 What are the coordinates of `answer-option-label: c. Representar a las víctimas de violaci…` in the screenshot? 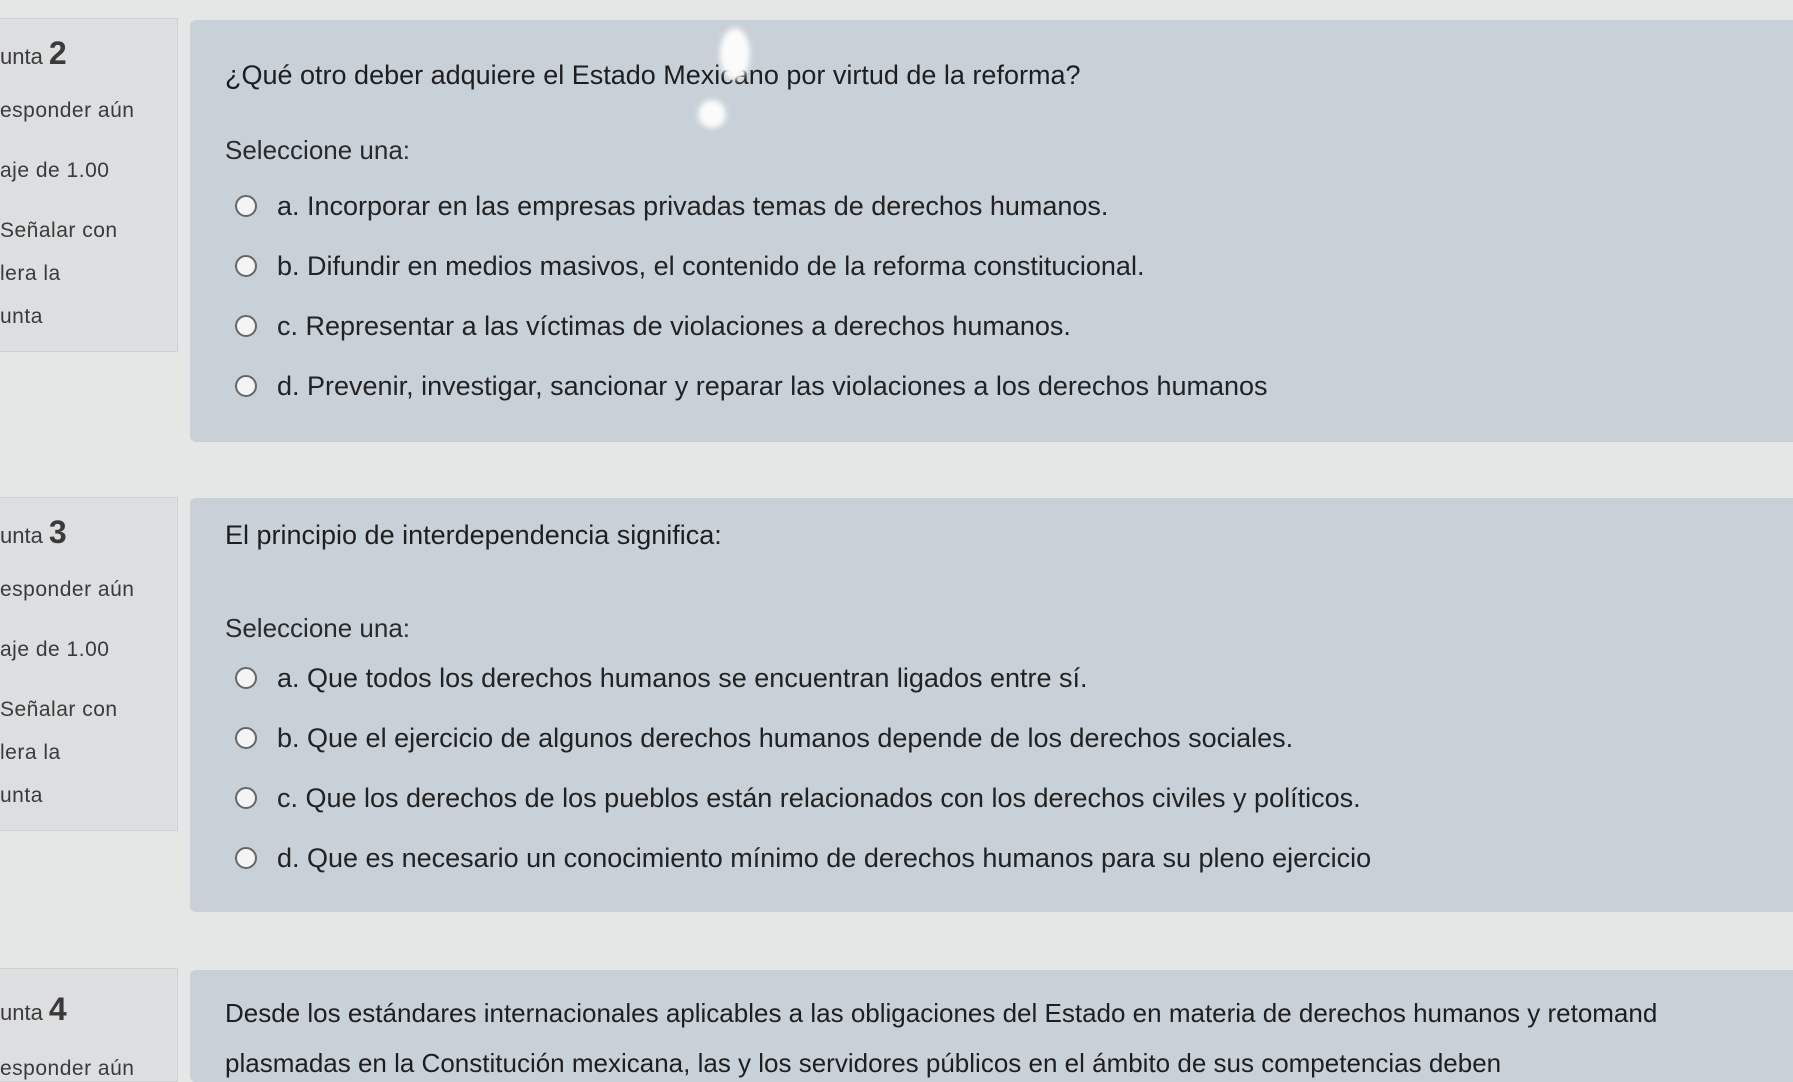 It's located at (674, 325).